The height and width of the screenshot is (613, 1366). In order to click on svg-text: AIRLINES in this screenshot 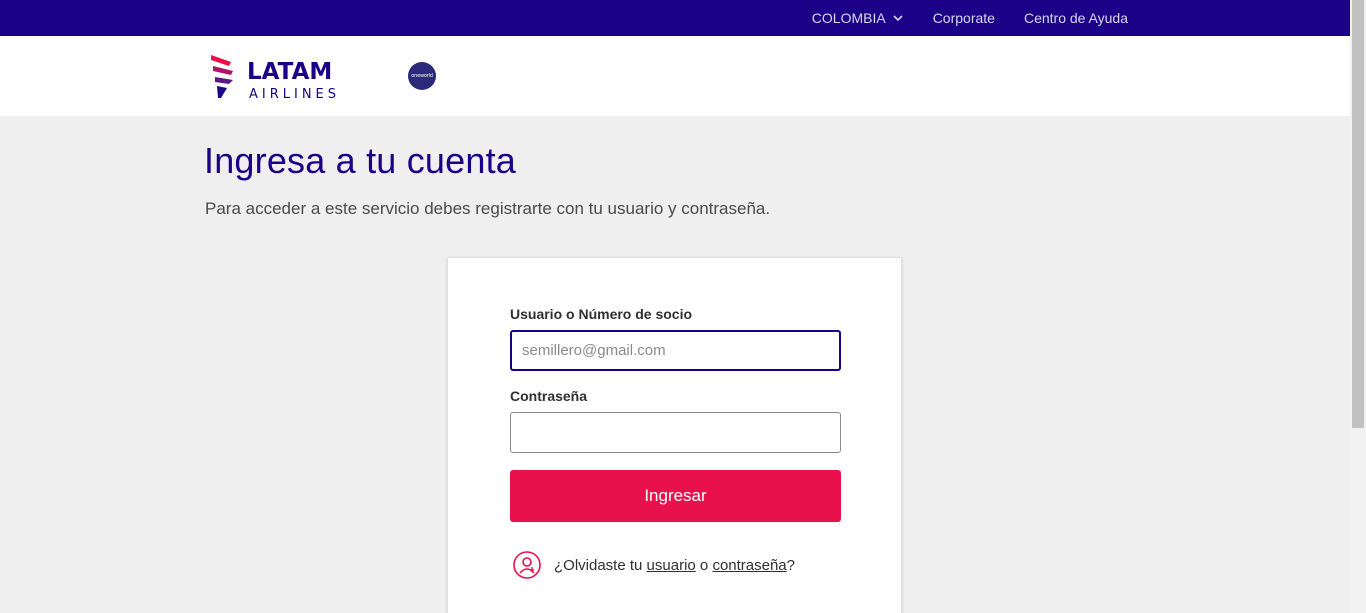, I will do `click(294, 94)`.